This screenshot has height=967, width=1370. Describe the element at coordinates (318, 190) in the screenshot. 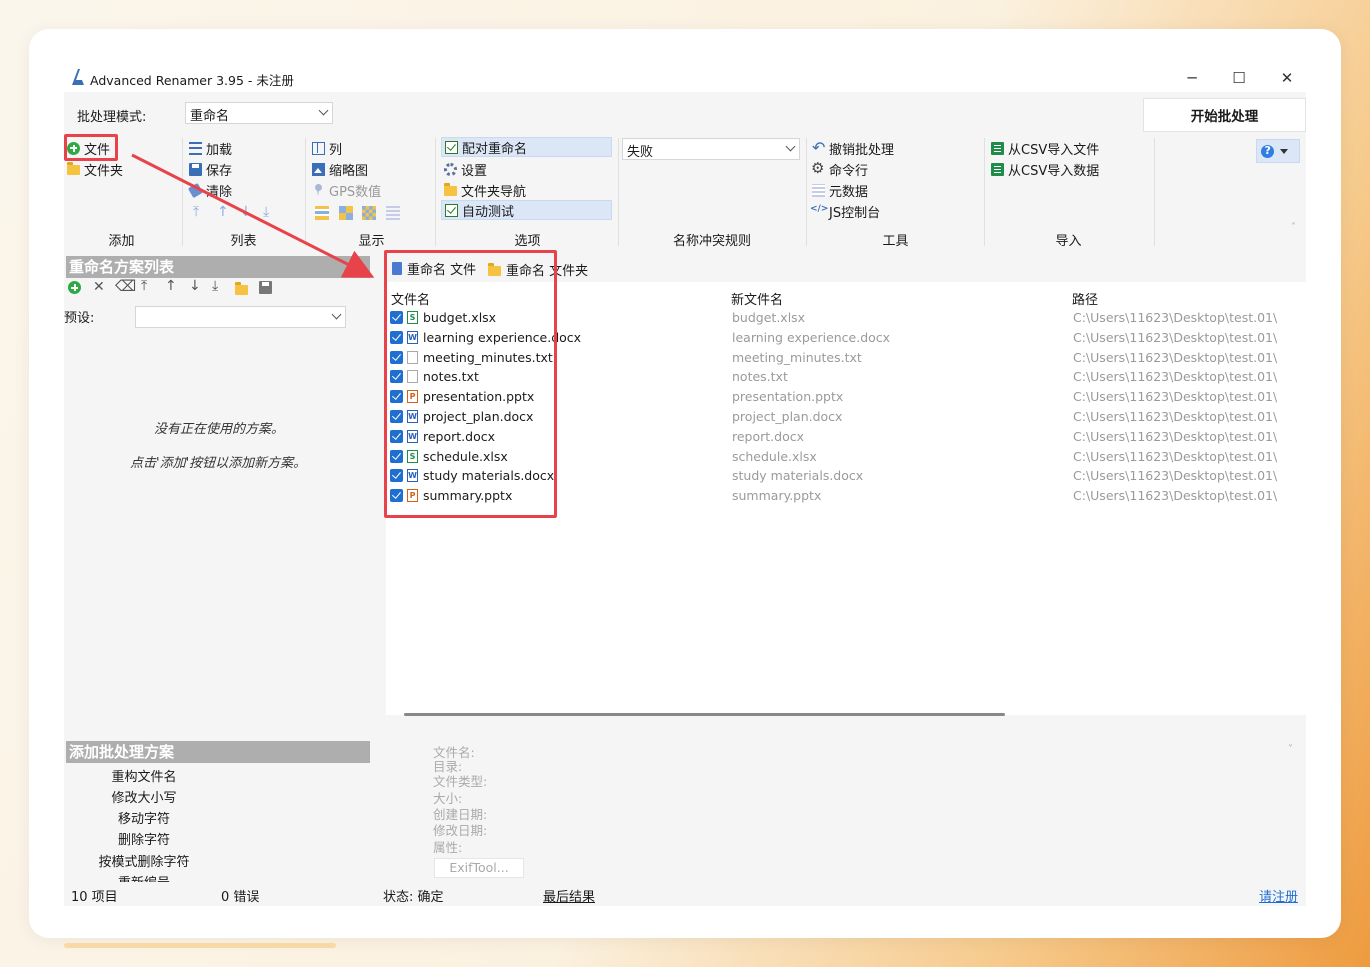

I see `location-pin-icon` at that location.